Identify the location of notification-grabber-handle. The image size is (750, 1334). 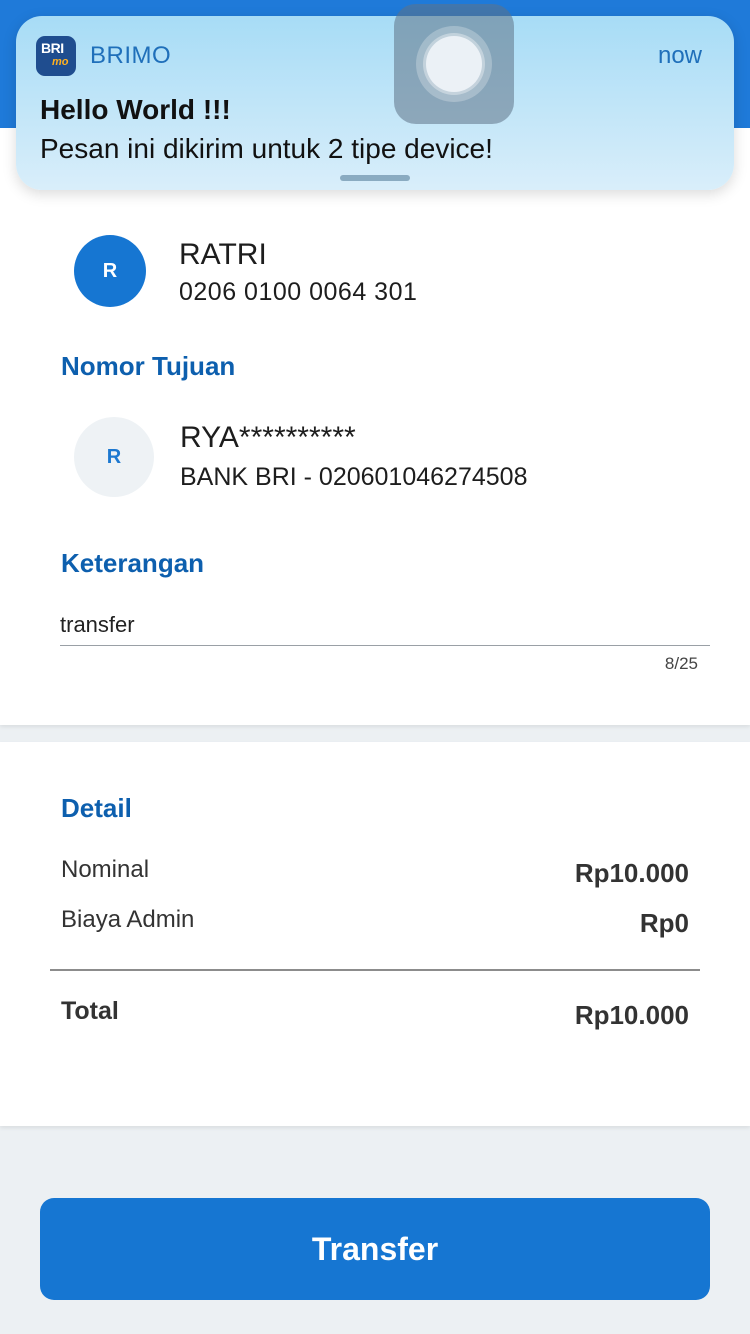
(375, 178).